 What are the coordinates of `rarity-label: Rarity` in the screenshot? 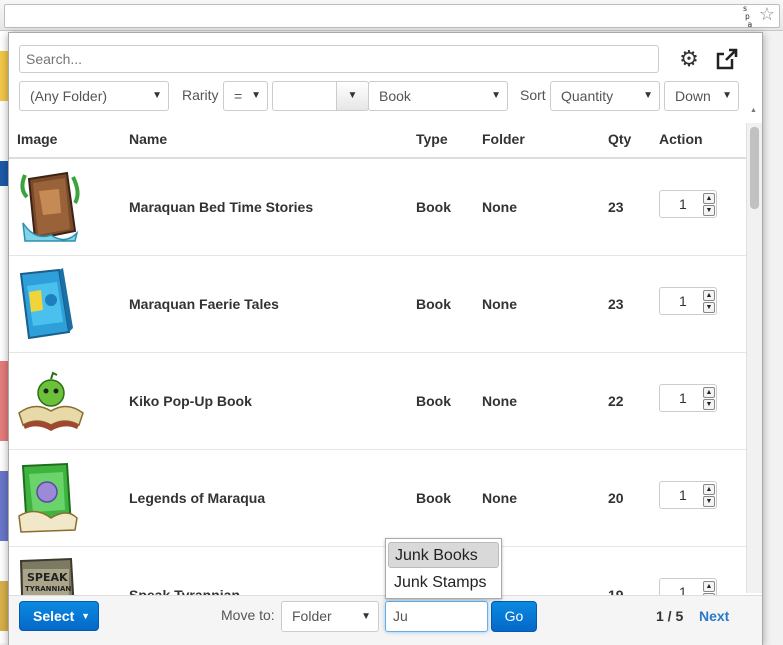 It's located at (200, 95).